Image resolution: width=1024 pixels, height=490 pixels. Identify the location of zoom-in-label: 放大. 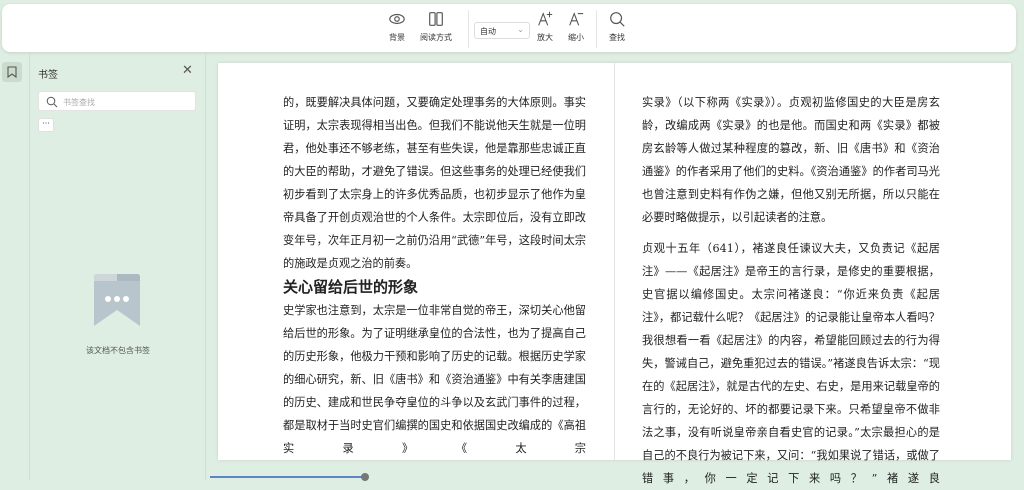
(545, 37).